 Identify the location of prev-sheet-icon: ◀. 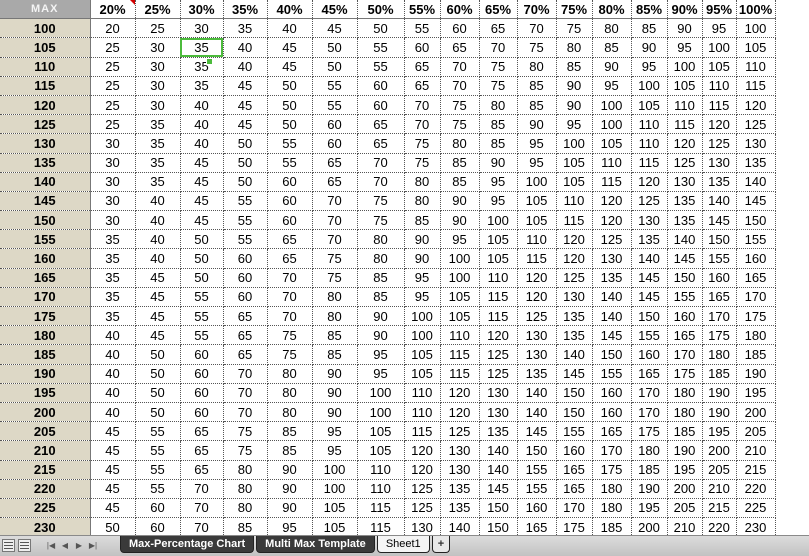
(65, 545).